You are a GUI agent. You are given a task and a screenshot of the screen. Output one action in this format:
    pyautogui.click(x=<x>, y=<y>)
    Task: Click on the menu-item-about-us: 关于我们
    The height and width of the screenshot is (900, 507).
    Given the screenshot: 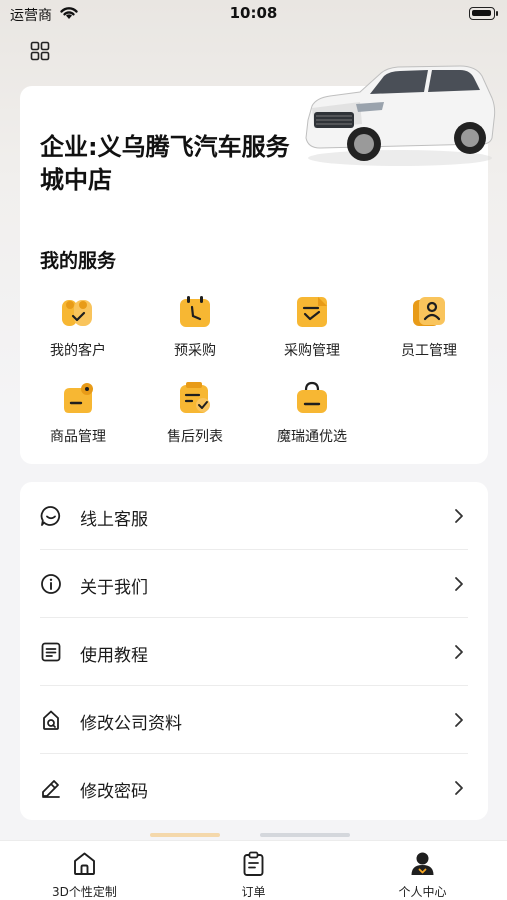 What is the action you would take?
    pyautogui.click(x=254, y=584)
    